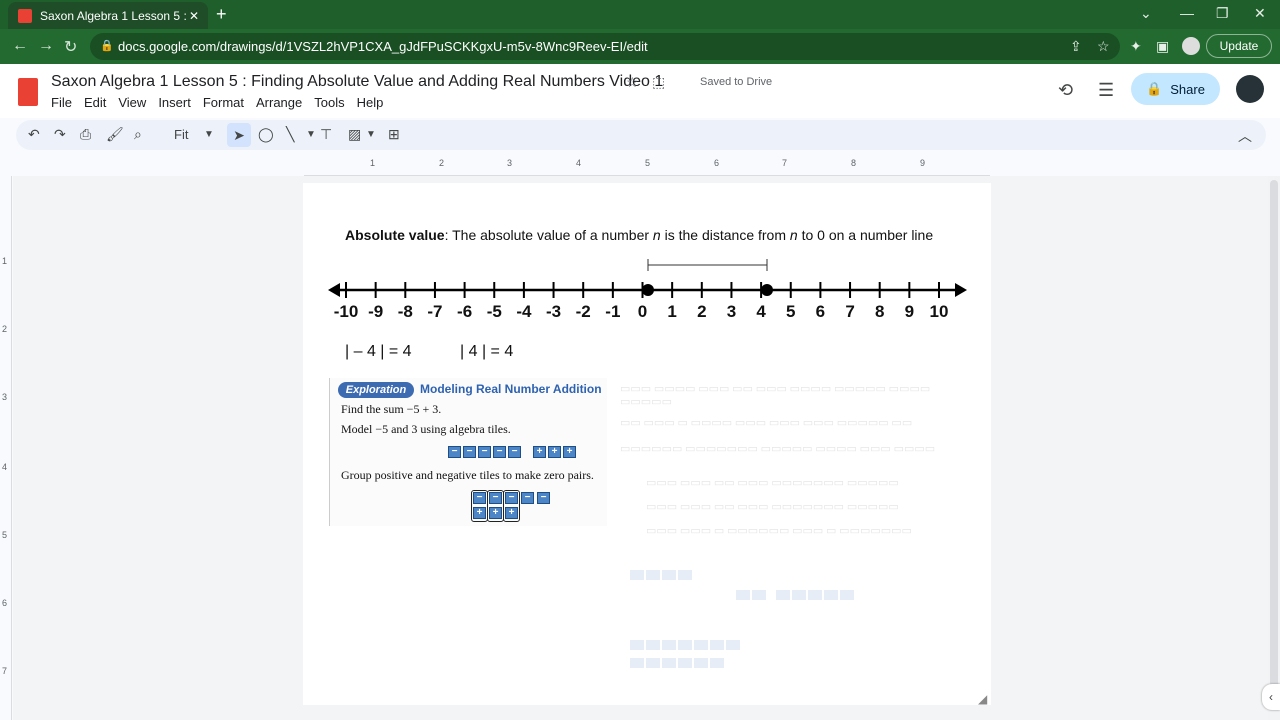 The height and width of the screenshot is (720, 1280). I want to click on exploration-title: Modeling Real Number Addition, so click(511, 389).